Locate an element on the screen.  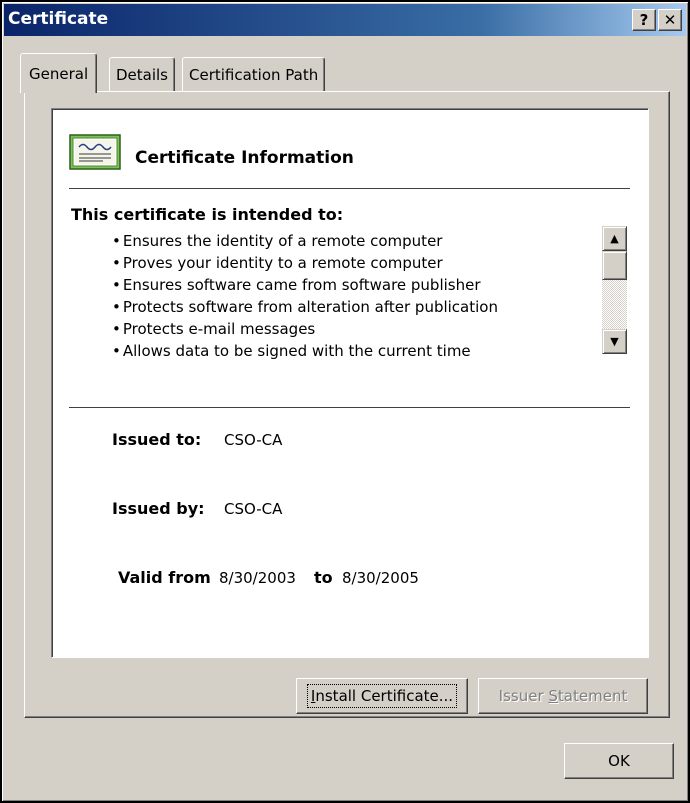
ok-button: OK is located at coordinates (619, 761).